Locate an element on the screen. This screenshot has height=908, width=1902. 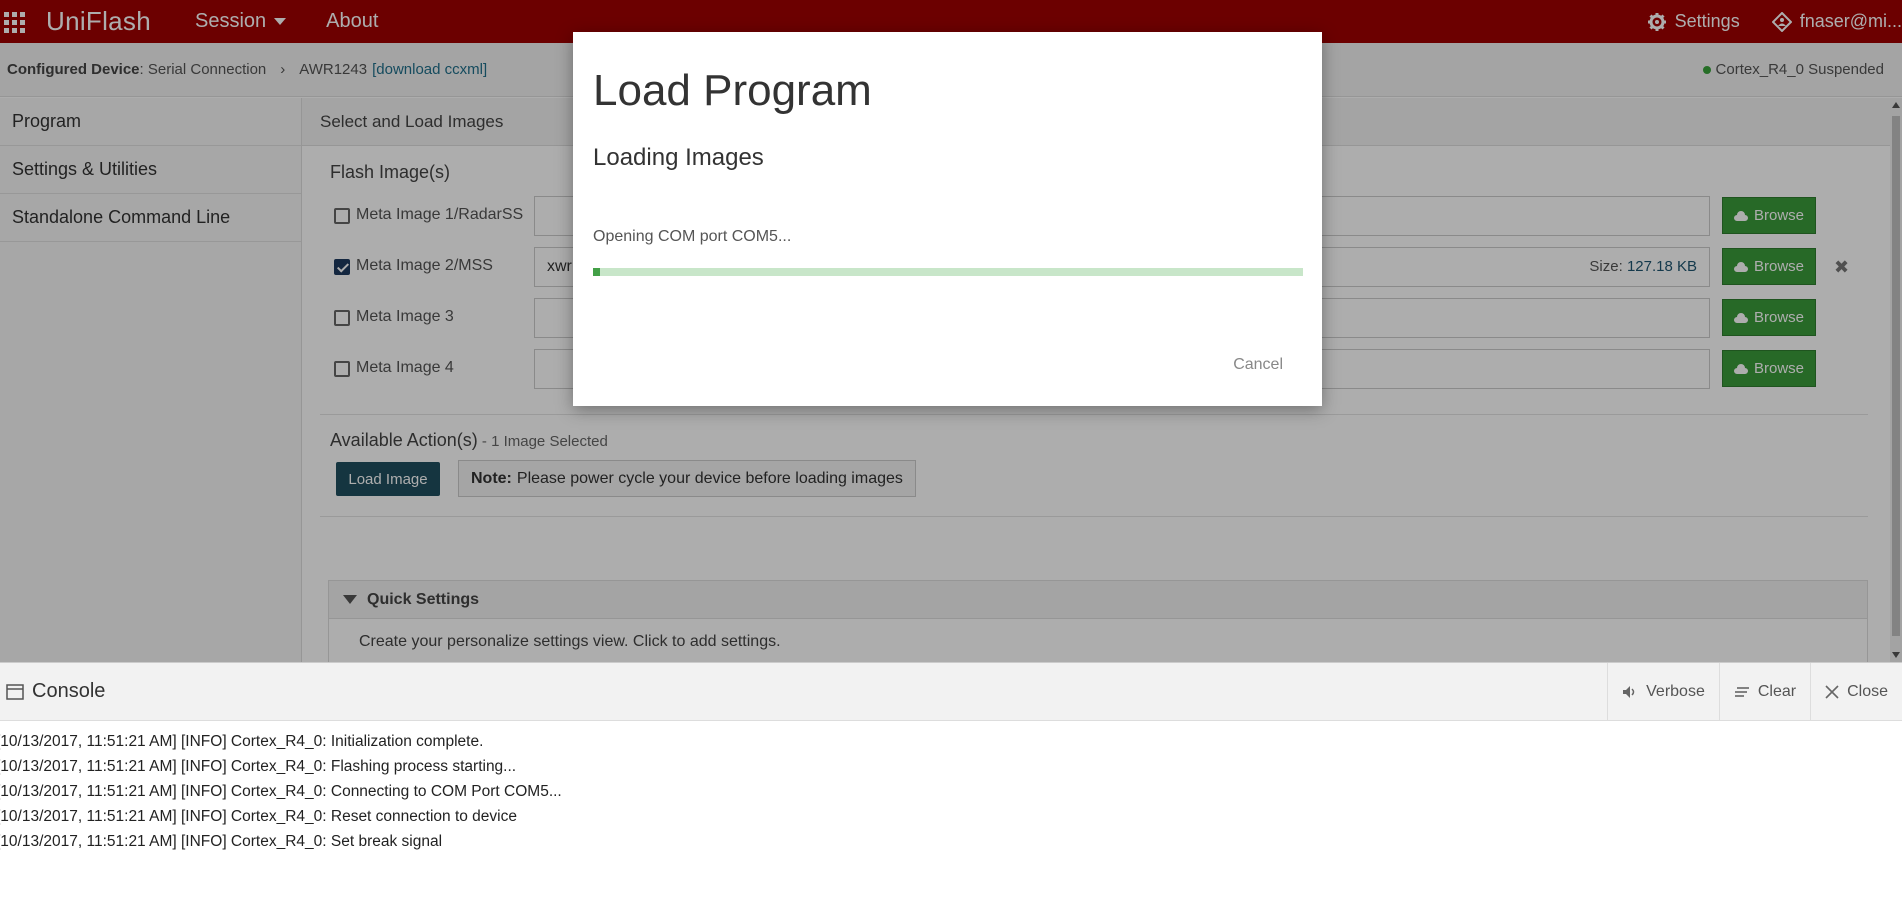
console-title-text: Console is located at coordinates (69, 691).